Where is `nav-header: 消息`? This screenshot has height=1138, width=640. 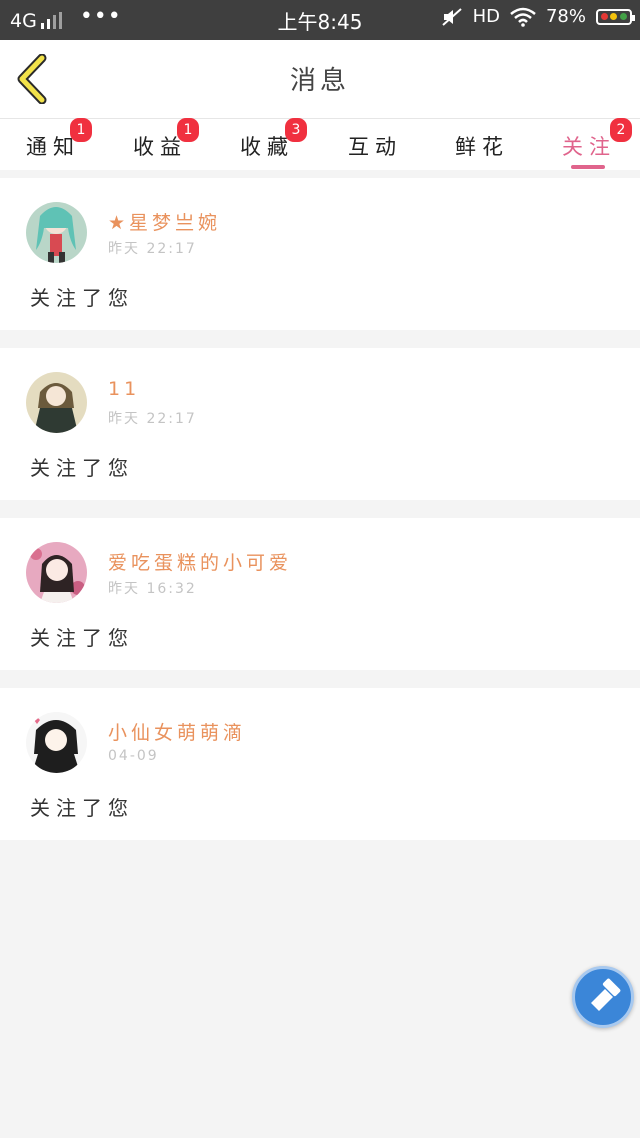 nav-header: 消息 is located at coordinates (320, 79).